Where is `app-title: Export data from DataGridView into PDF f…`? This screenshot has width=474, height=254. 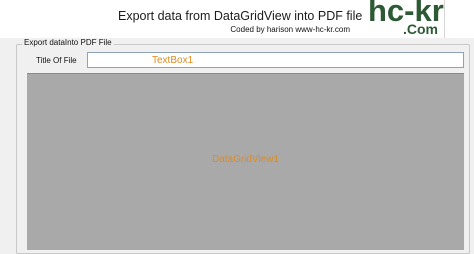 app-title: Export data from DataGridView into PDF f… is located at coordinates (240, 16).